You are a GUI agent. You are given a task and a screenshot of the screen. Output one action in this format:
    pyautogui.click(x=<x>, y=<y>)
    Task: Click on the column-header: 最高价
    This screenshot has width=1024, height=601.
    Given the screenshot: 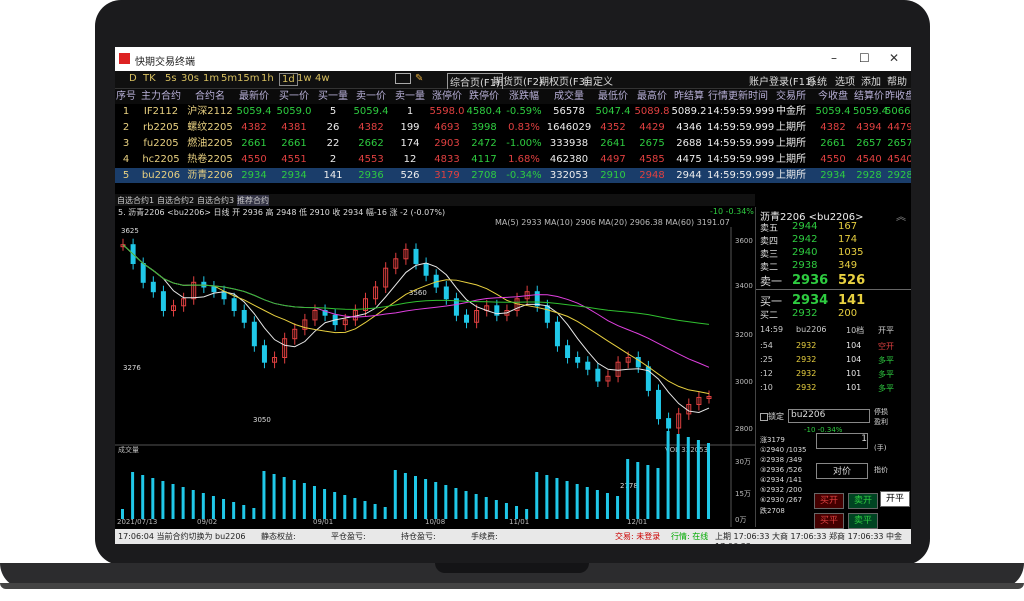 What is the action you would take?
    pyautogui.click(x=652, y=96)
    